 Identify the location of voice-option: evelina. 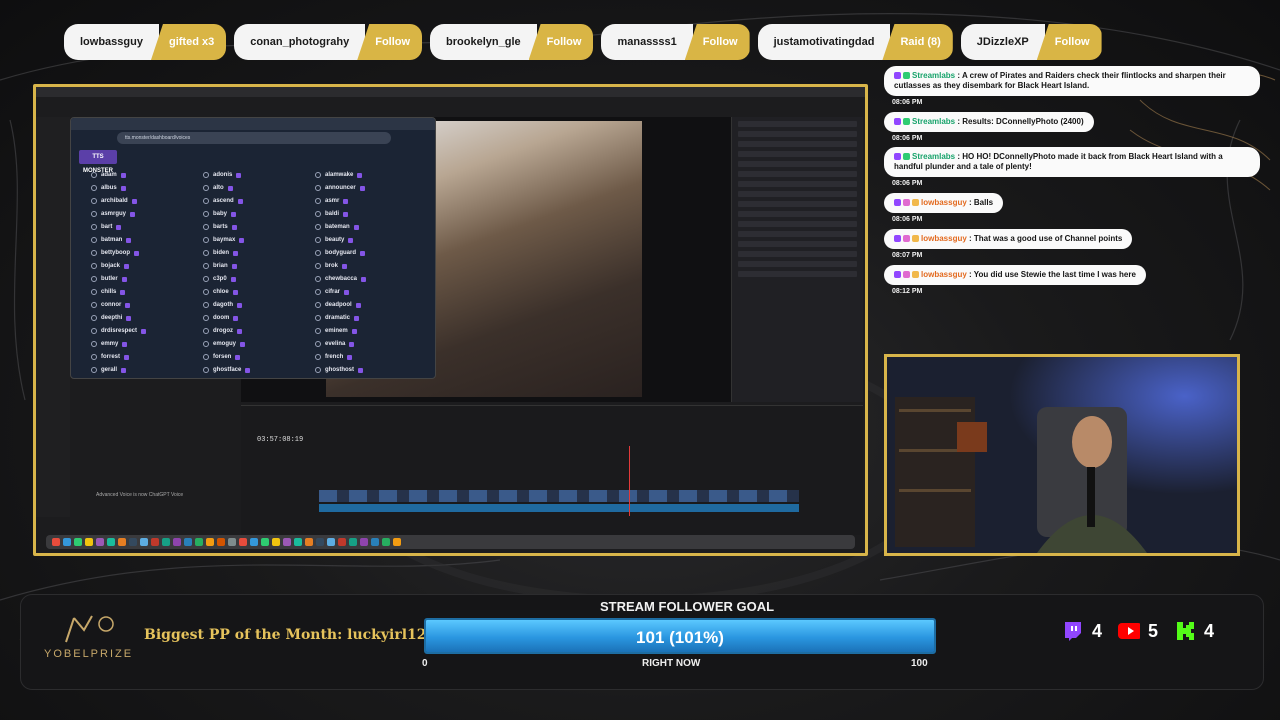
(371, 344).